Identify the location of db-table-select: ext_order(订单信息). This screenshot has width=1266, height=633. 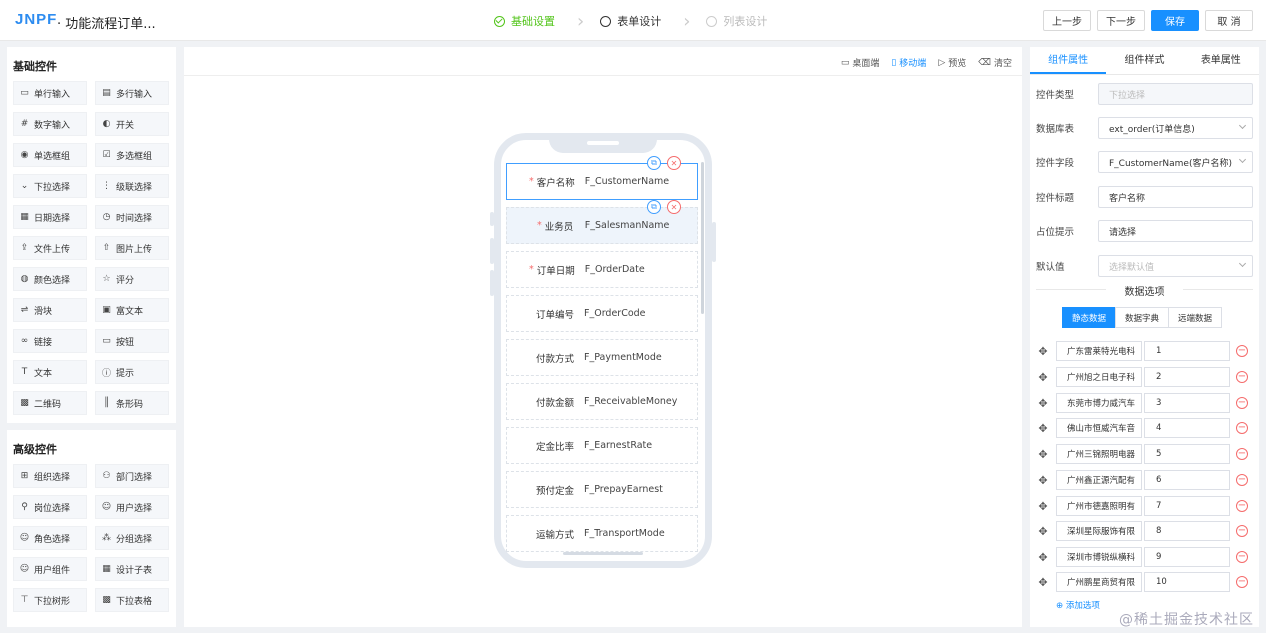
(1175, 128).